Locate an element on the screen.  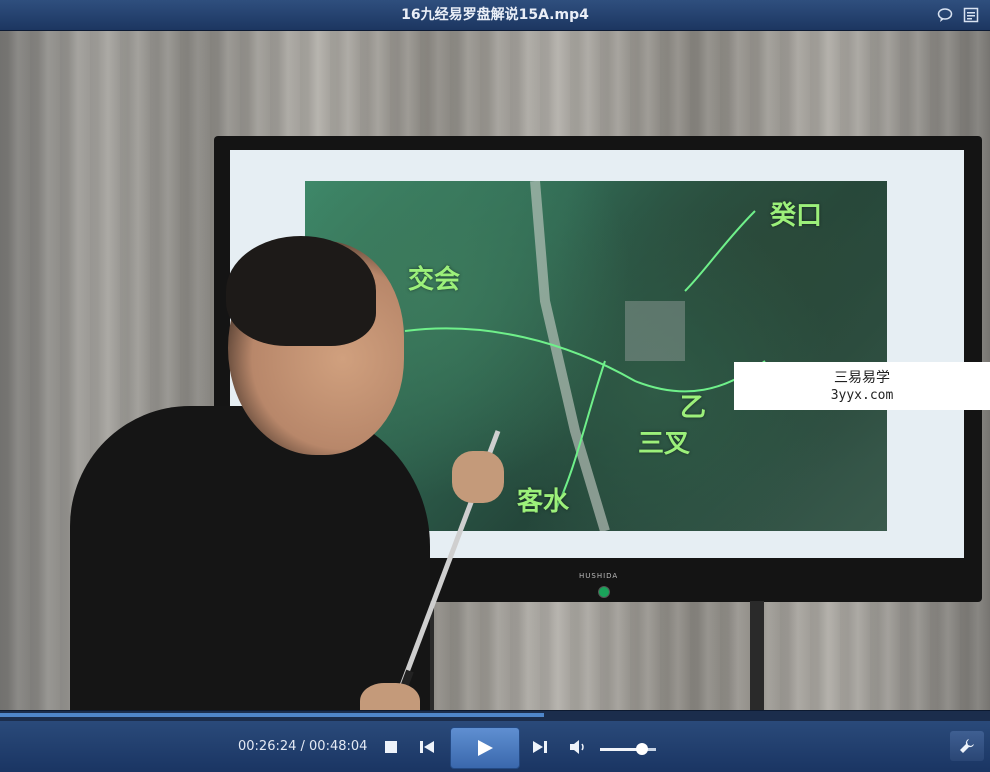
volume-icon is located at coordinates (578, 747).